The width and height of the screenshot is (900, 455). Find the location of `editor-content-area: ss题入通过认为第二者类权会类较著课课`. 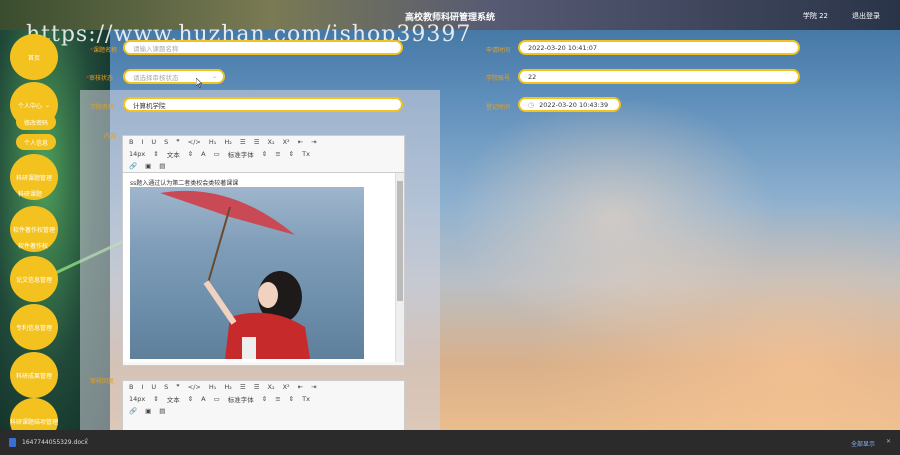

editor-content-area: ss题入通过认为第二者类权会类较著课课 is located at coordinates (263, 267).